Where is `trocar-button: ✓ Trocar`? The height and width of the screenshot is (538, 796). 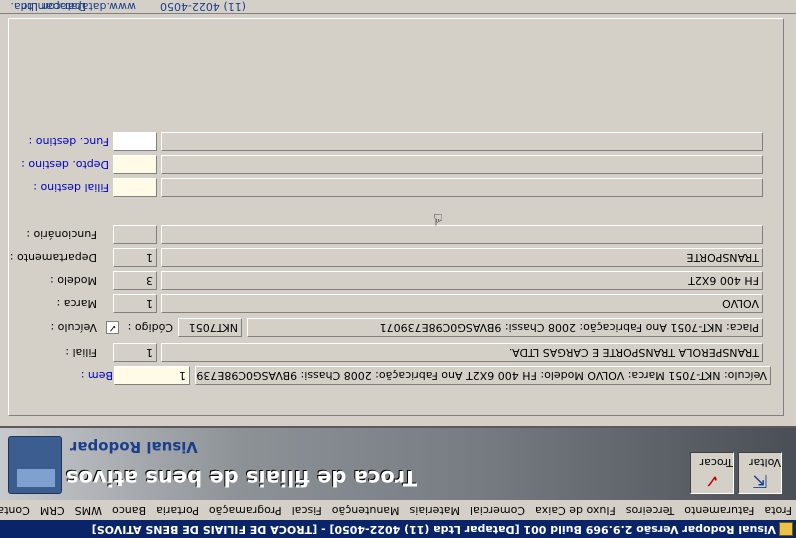 trocar-button: ✓ Trocar is located at coordinates (712, 473).